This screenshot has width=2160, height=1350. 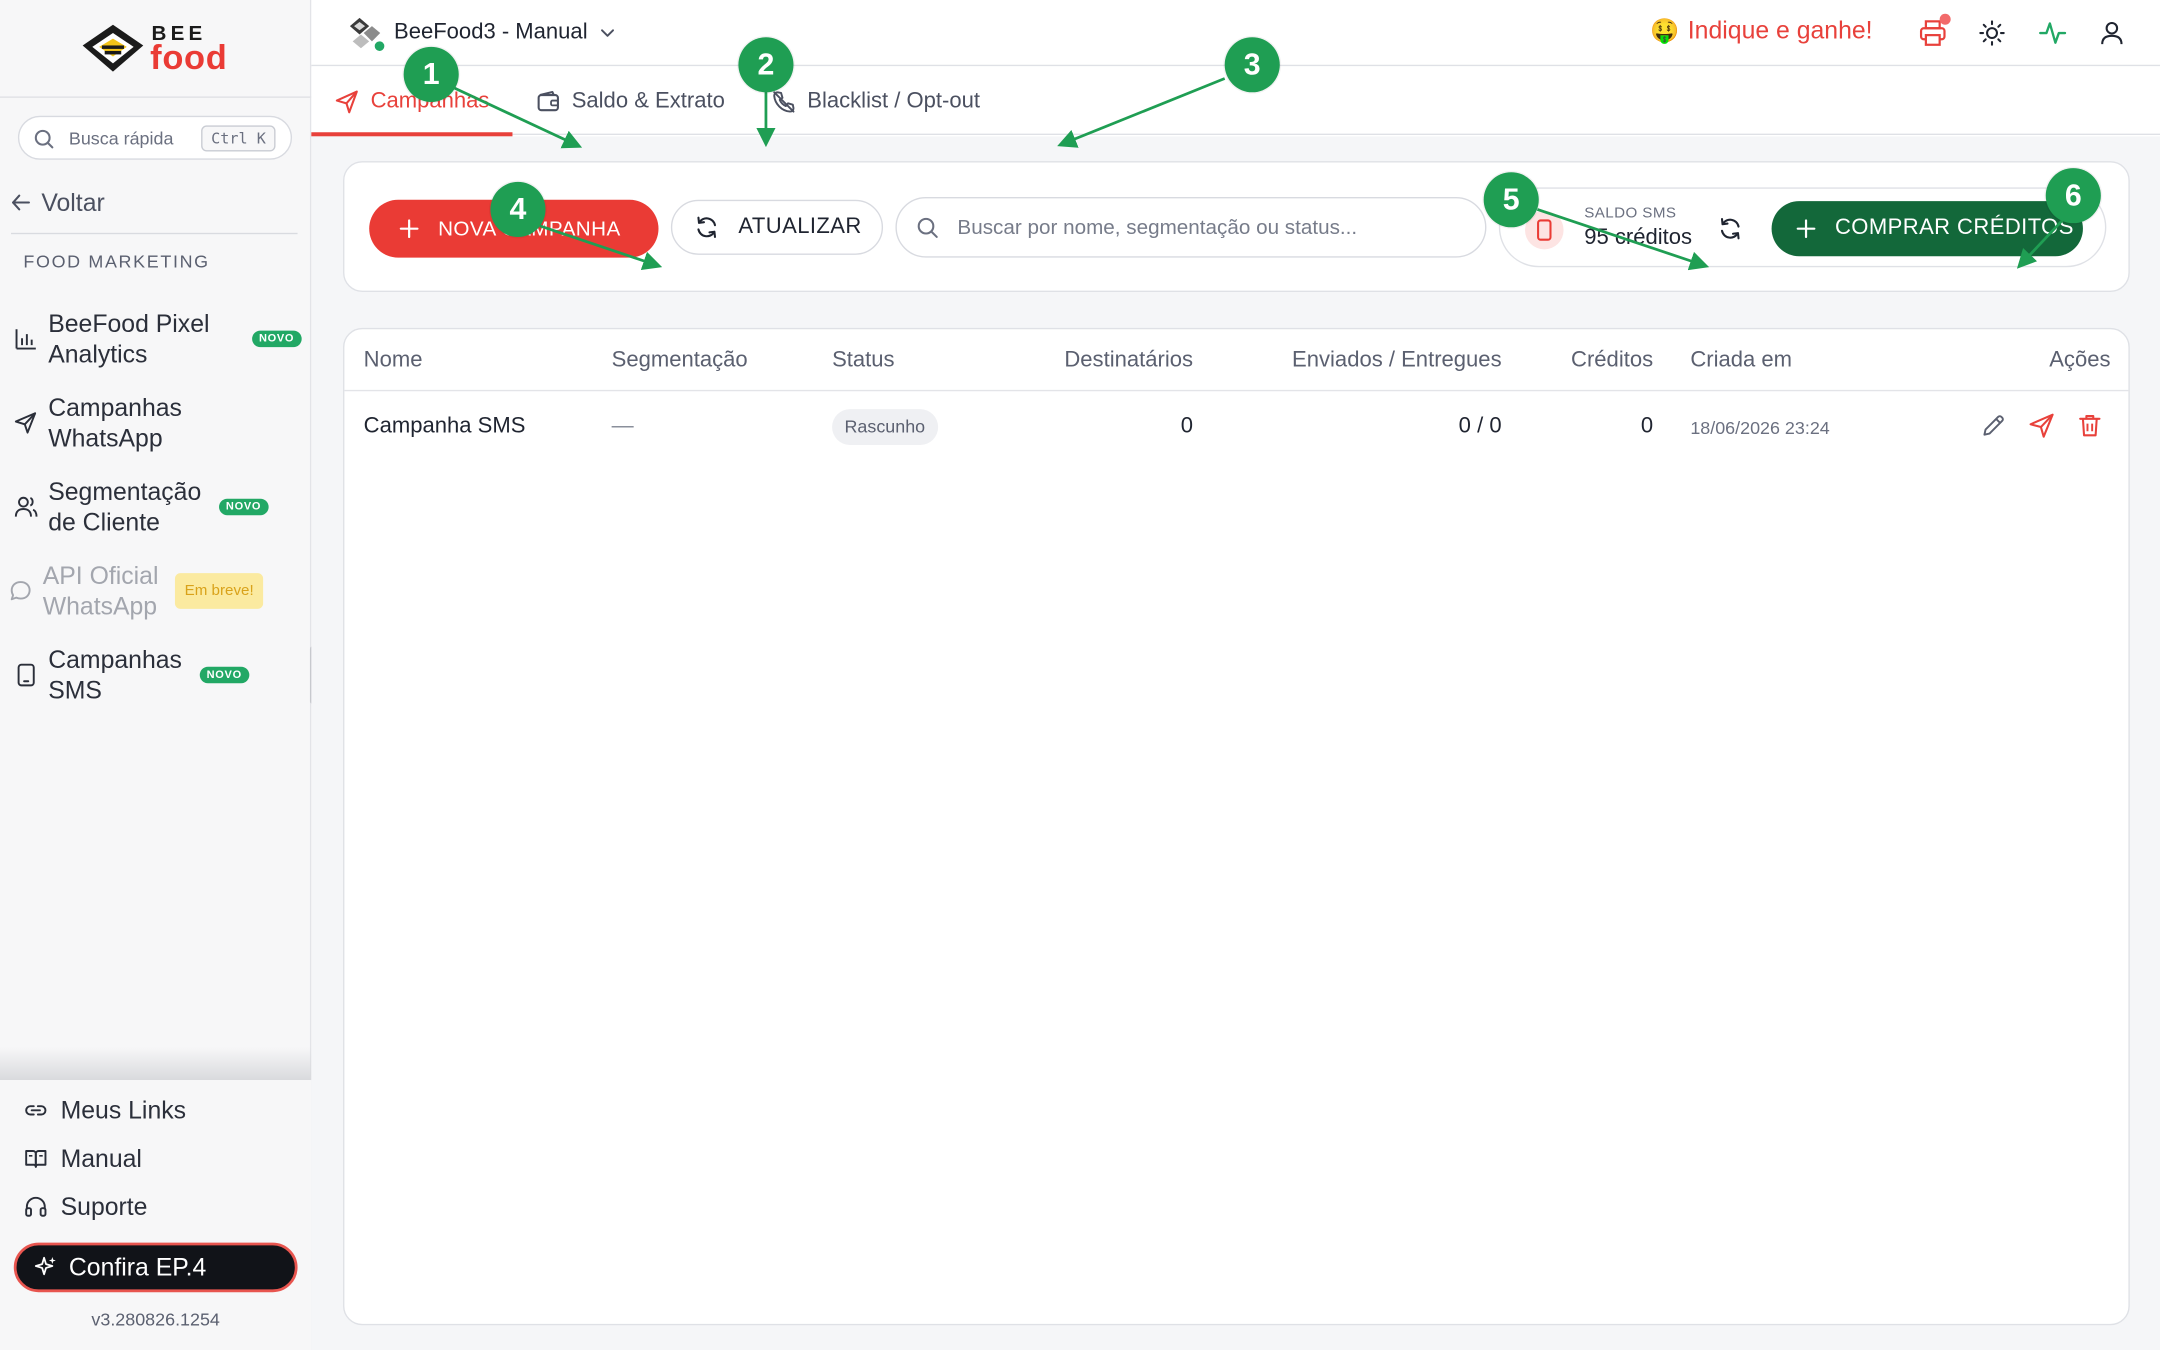 What do you see at coordinates (393, 361) in the screenshot?
I see `column-header: Nome` at bounding box center [393, 361].